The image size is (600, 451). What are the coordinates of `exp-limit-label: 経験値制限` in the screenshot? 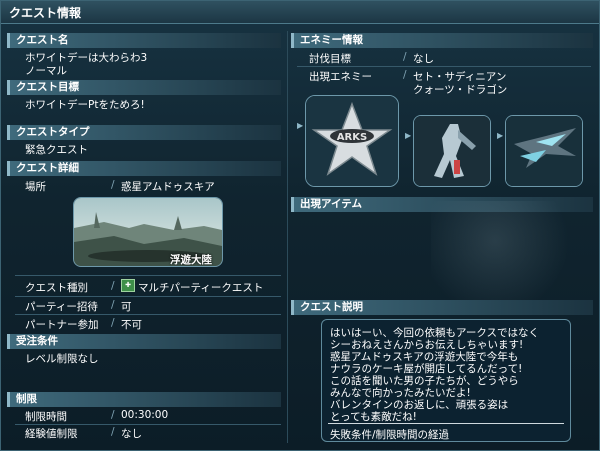 It's located at (51, 434).